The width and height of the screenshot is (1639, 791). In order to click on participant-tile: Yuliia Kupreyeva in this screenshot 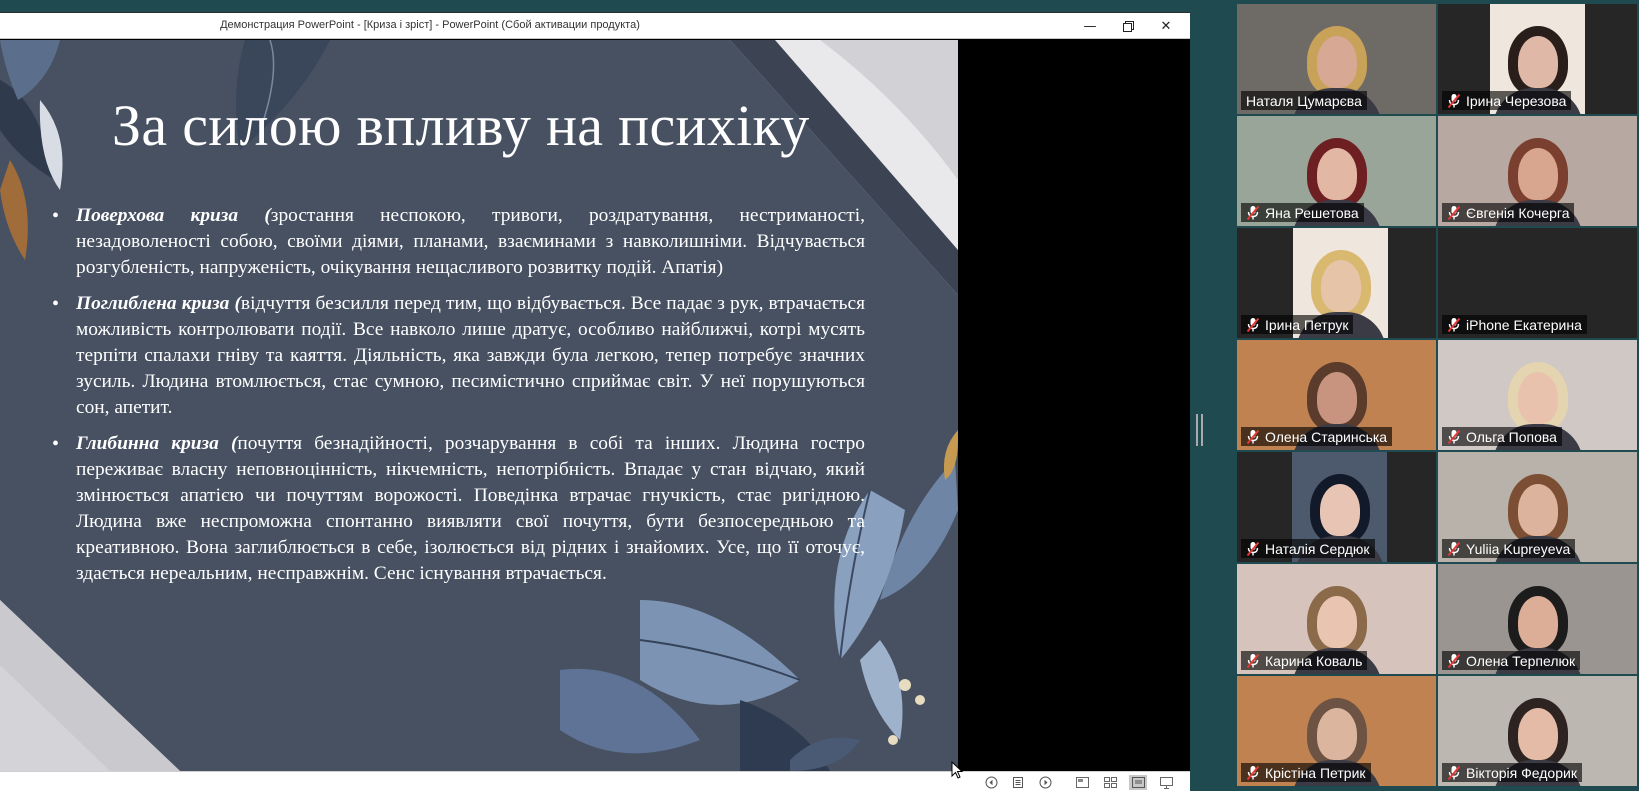, I will do `click(1537, 507)`.